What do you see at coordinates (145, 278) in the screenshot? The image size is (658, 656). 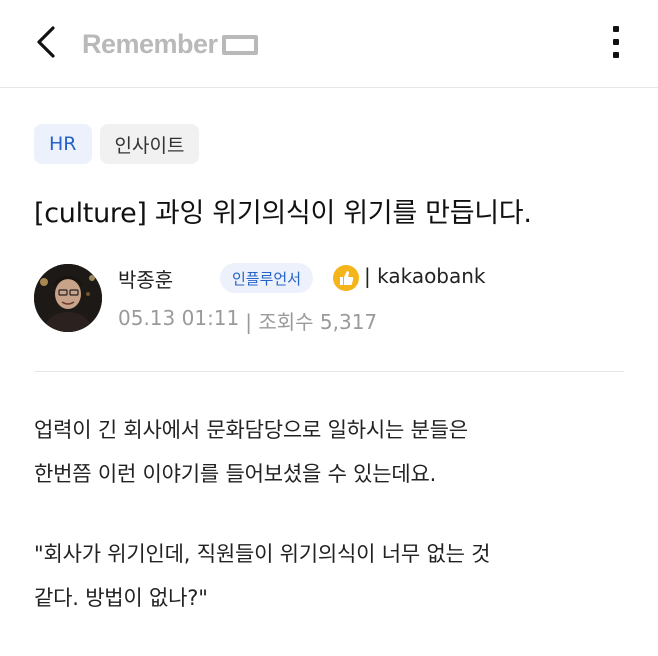 I see `author-name: 박종훈` at bounding box center [145, 278].